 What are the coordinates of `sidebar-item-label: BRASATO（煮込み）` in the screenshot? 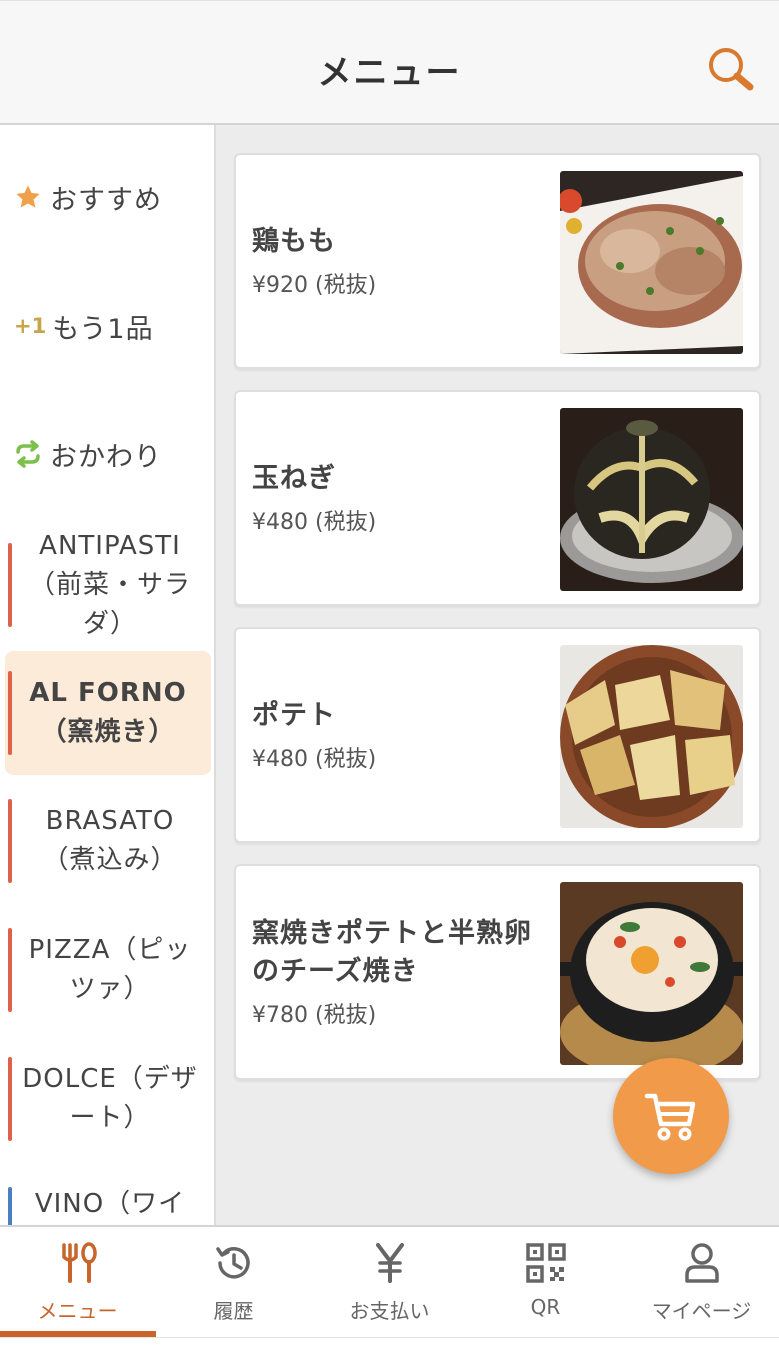 It's located at (110, 840).